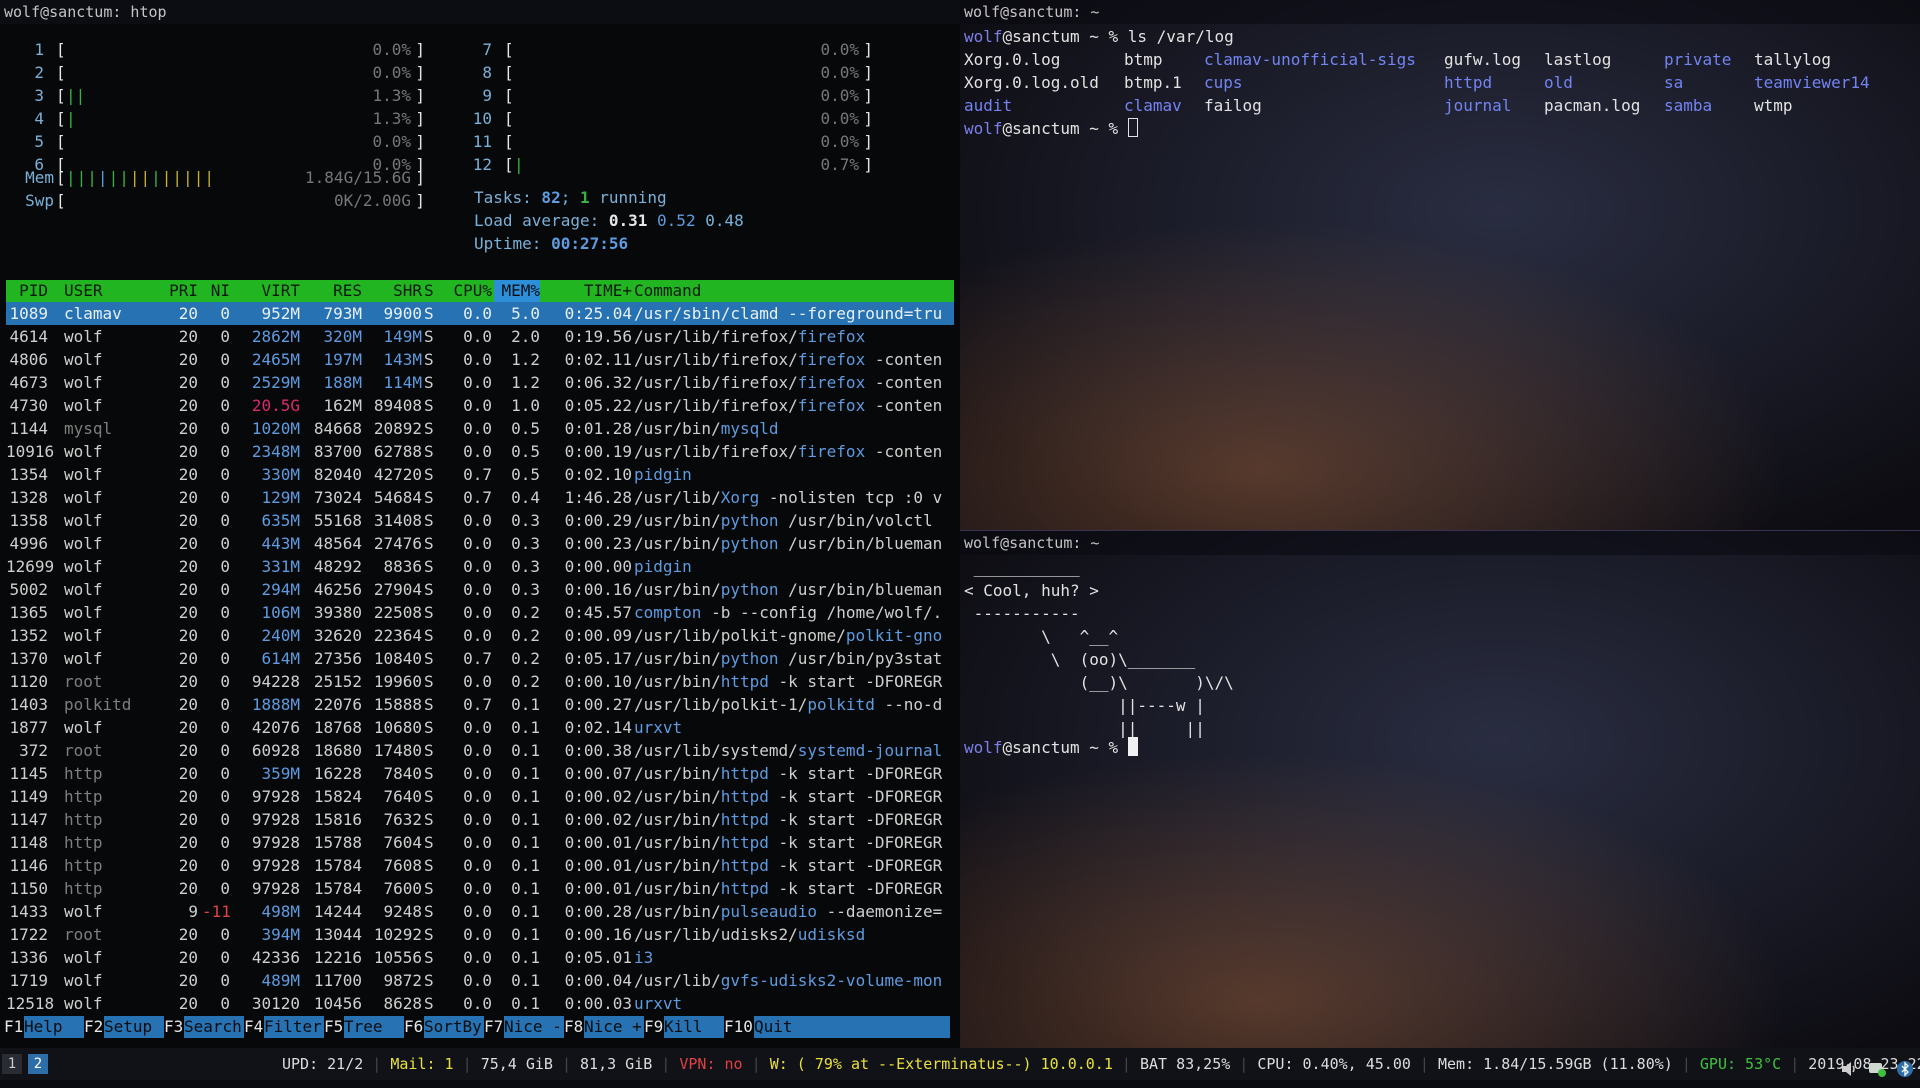 The height and width of the screenshot is (1088, 1920). Describe the element at coordinates (83, 291) in the screenshot. I see `column-header-user: USER` at that location.